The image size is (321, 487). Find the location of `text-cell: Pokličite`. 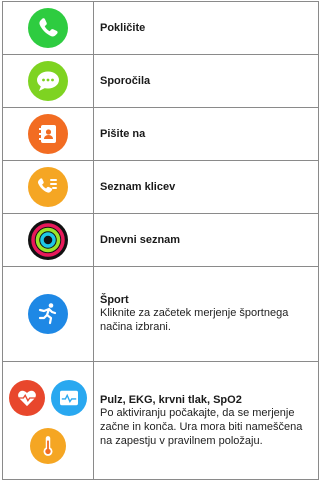

text-cell: Pokličite is located at coordinates (206, 28).